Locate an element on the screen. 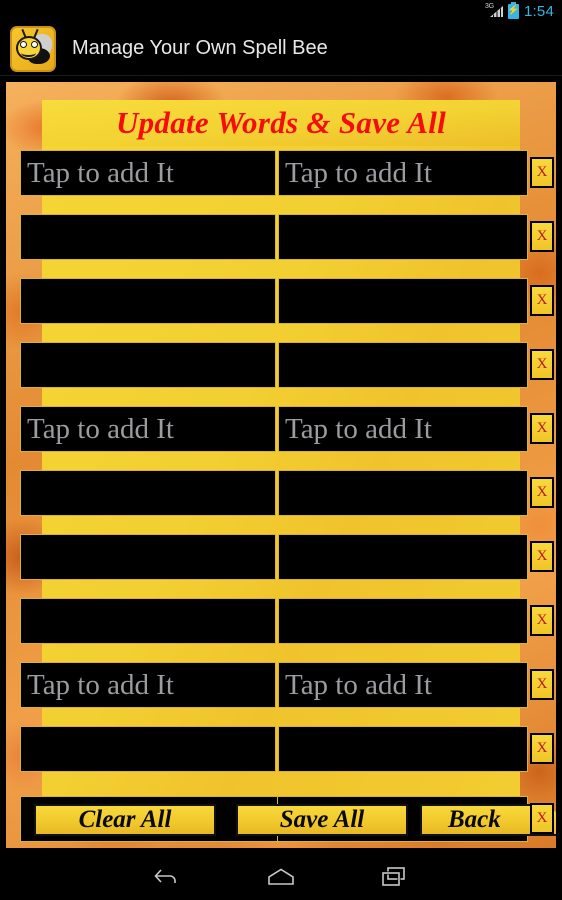 This screenshot has width=562, height=900. back-icon is located at coordinates (165, 876).